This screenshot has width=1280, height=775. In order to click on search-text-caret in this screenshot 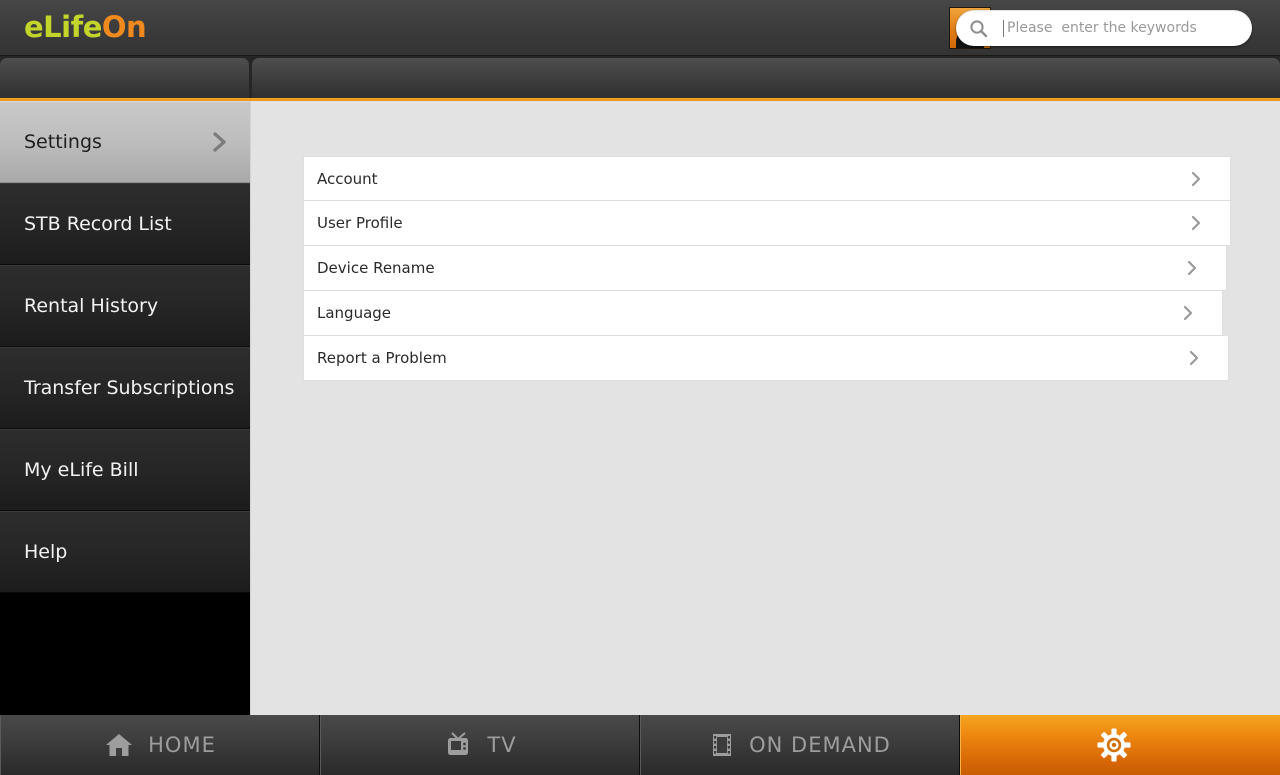, I will do `click(1003, 28)`.